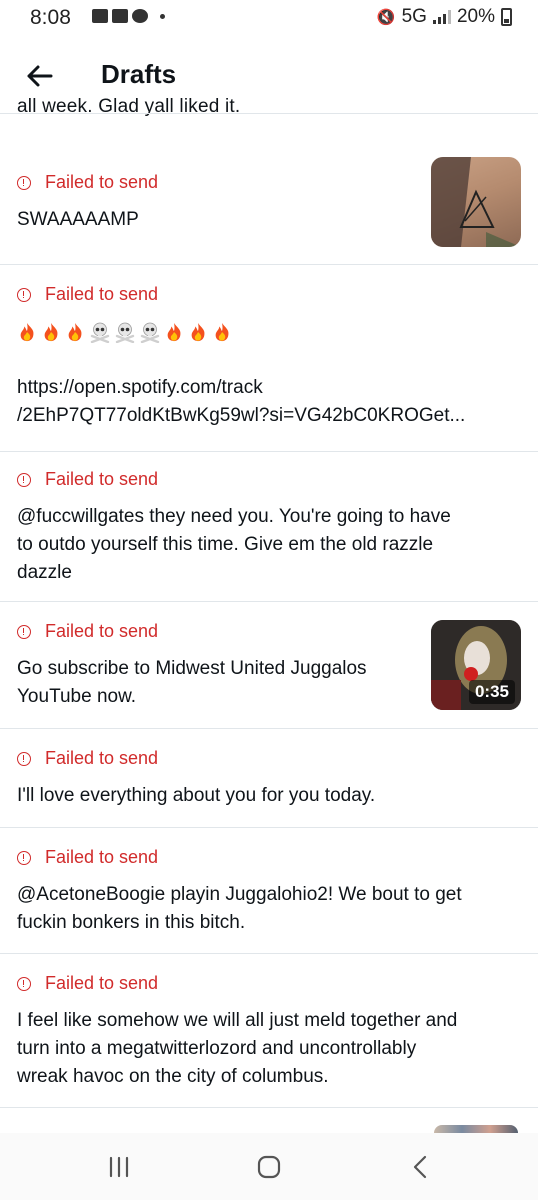  I want to click on draft-video-thumbnail: 0:35, so click(476, 665).